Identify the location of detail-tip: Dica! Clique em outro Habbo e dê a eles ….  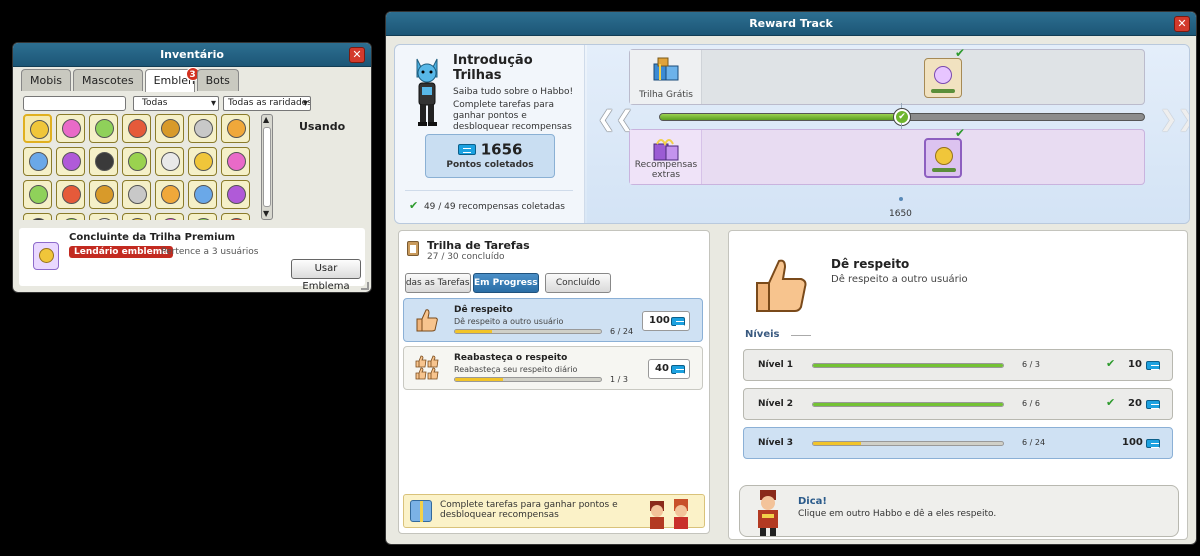
(959, 511).